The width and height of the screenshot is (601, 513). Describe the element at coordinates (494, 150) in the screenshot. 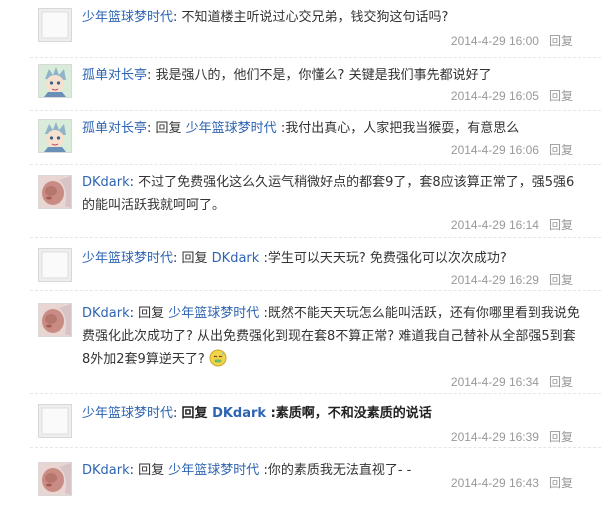

I see `reply-time: 2014-4-29 16:06` at that location.